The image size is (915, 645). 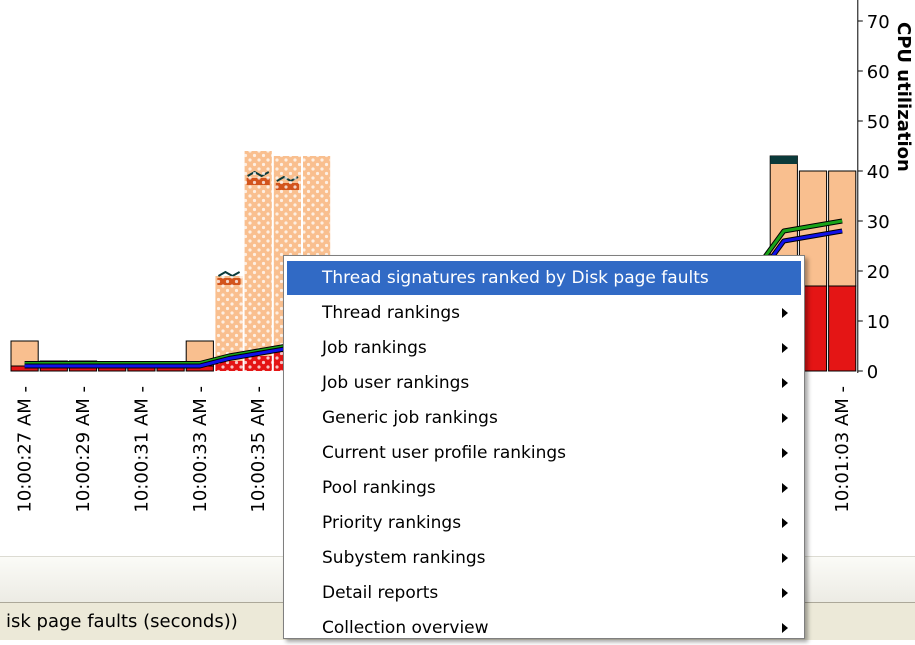 What do you see at coordinates (444, 453) in the screenshot?
I see `menu-item-label: Current user profile rankings` at bounding box center [444, 453].